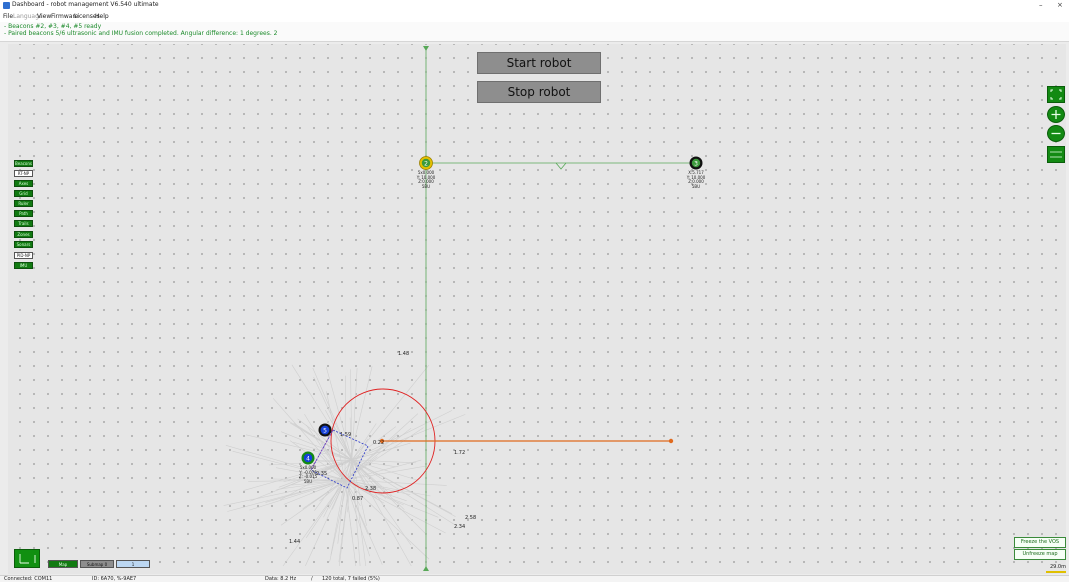 This screenshot has width=1069, height=582. What do you see at coordinates (1056, 154) in the screenshot?
I see `grid-toggle-icon` at bounding box center [1056, 154].